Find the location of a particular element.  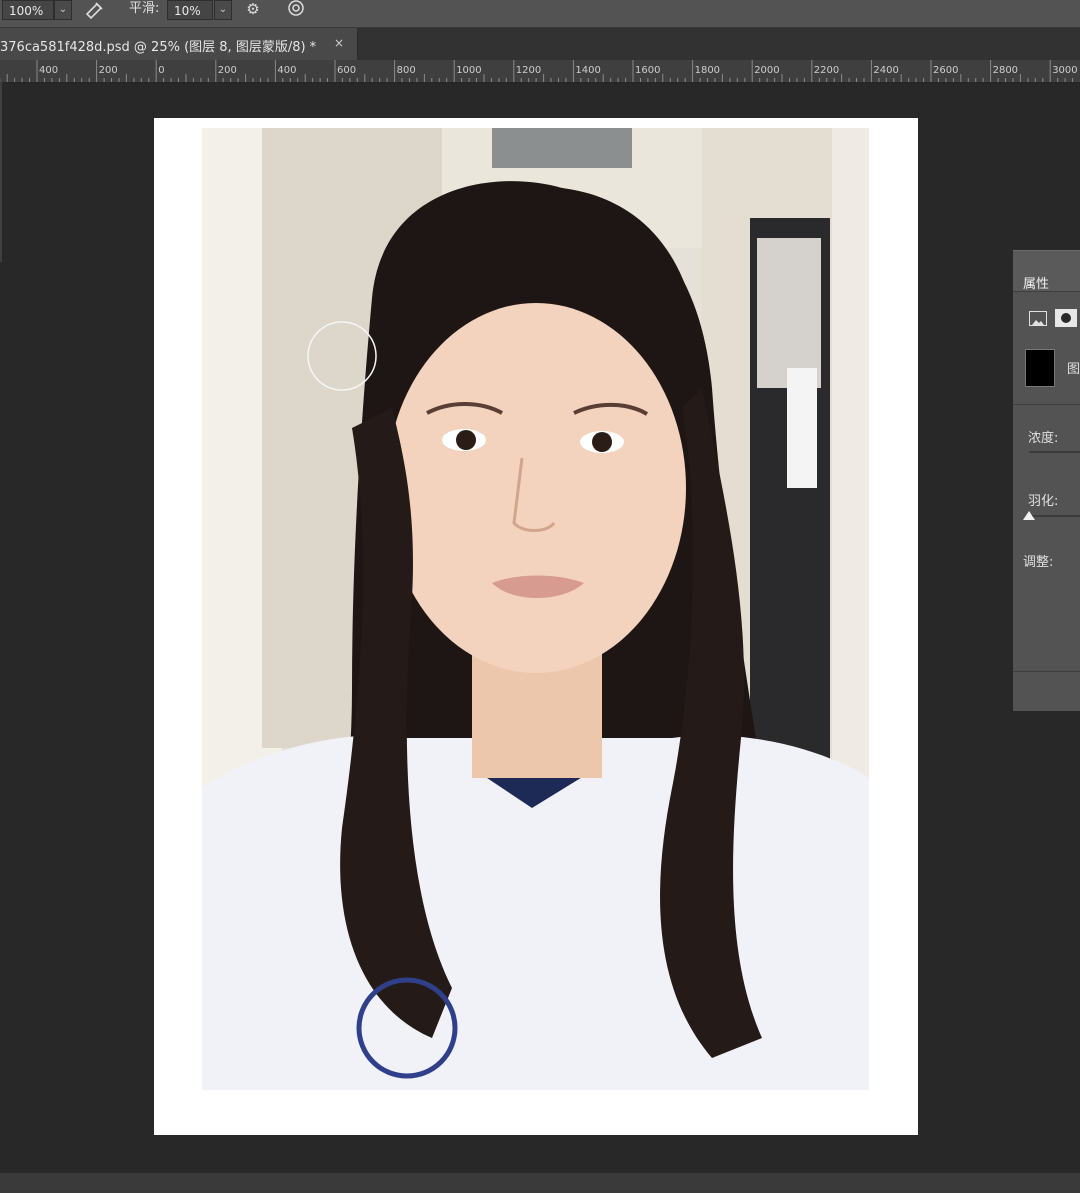

vertical-ruler is located at coordinates (1, 172).